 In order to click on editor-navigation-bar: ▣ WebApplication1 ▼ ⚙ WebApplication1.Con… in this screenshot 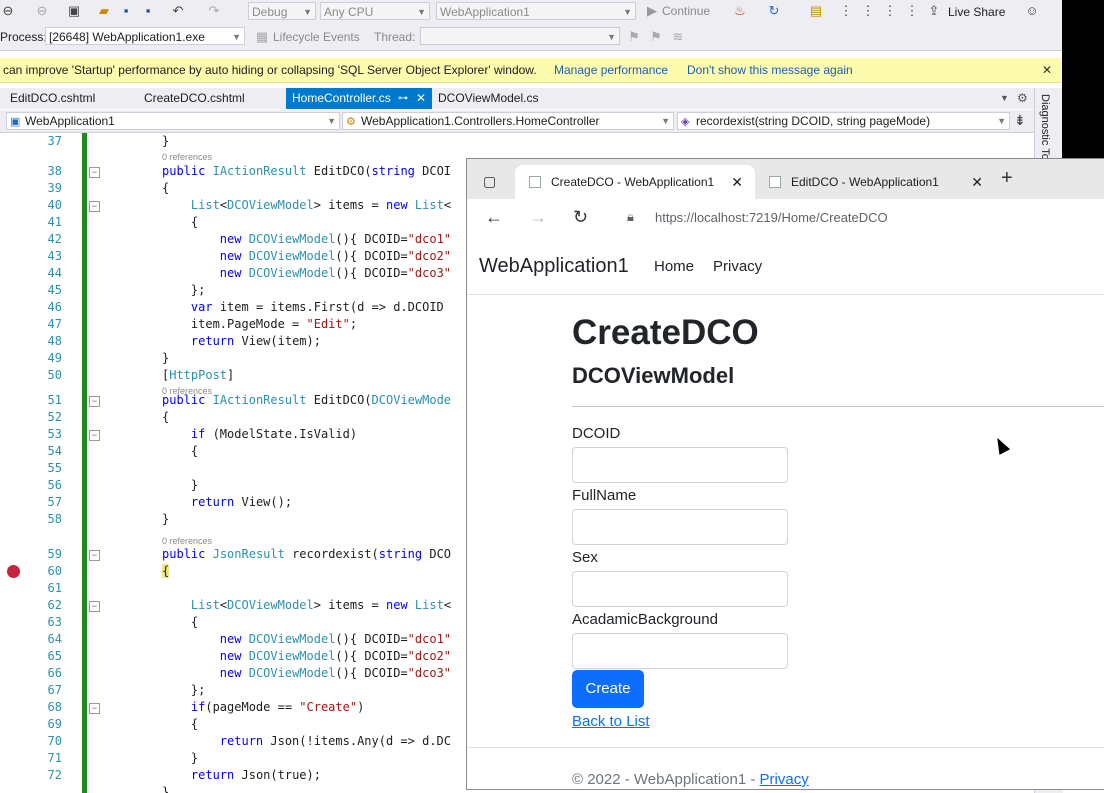, I will do `click(517, 121)`.